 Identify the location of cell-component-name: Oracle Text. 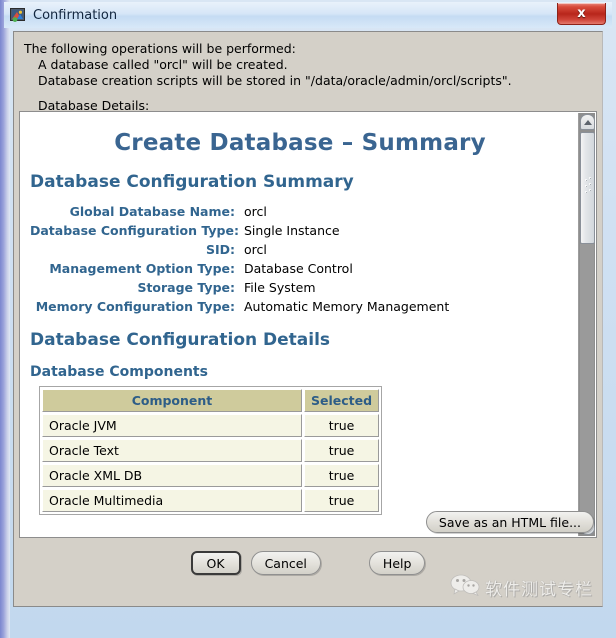
(172, 450).